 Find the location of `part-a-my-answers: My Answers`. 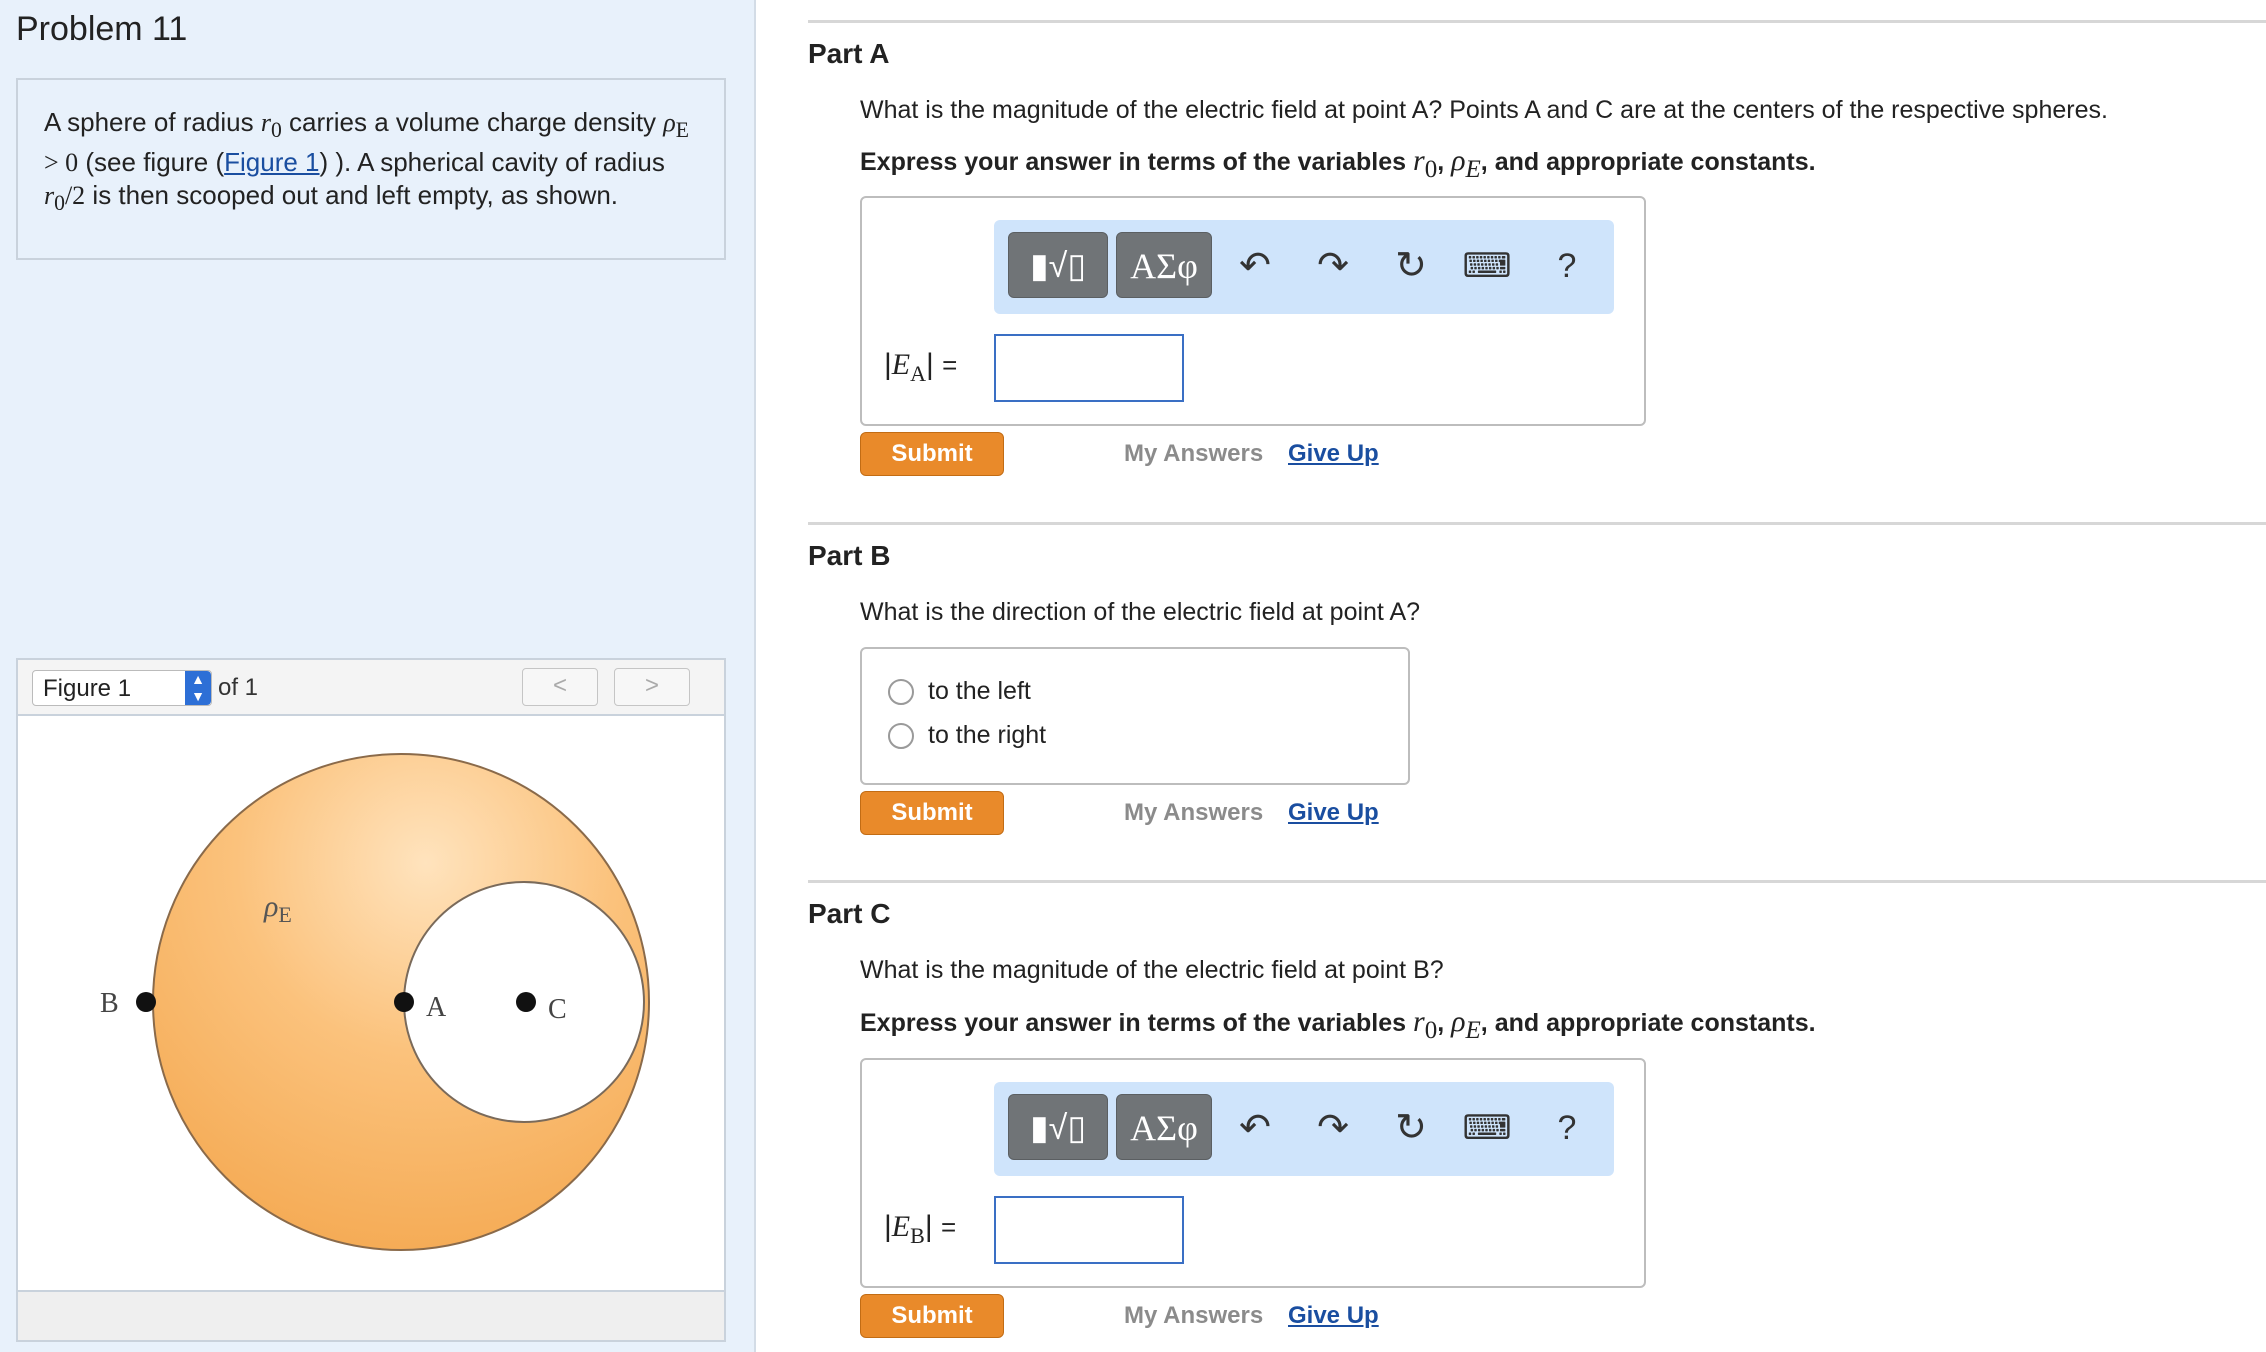

part-a-my-answers: My Answers is located at coordinates (1194, 453).